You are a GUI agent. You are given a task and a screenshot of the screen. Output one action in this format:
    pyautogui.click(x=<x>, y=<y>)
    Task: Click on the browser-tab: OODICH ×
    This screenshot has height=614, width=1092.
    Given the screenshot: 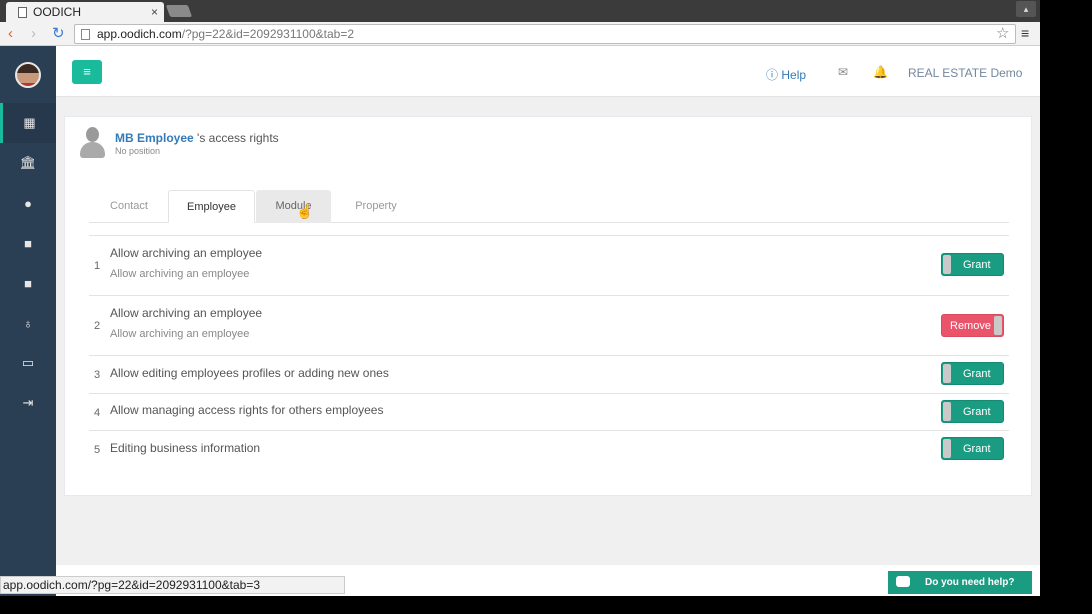 What is the action you would take?
    pyautogui.click(x=85, y=12)
    